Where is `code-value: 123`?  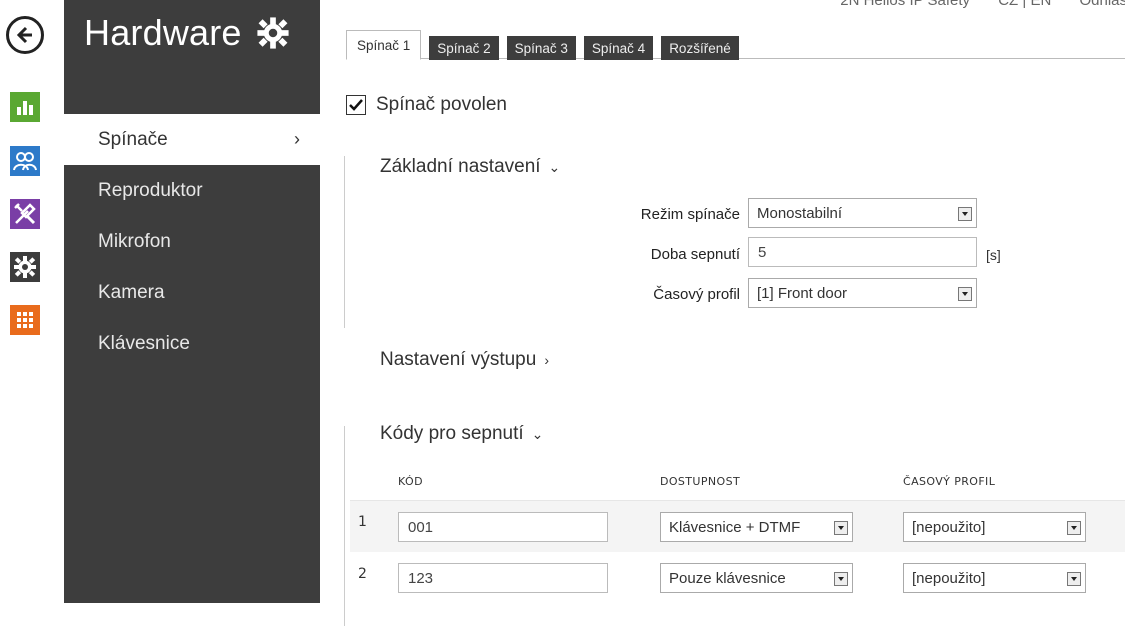
code-value: 123 is located at coordinates (420, 578).